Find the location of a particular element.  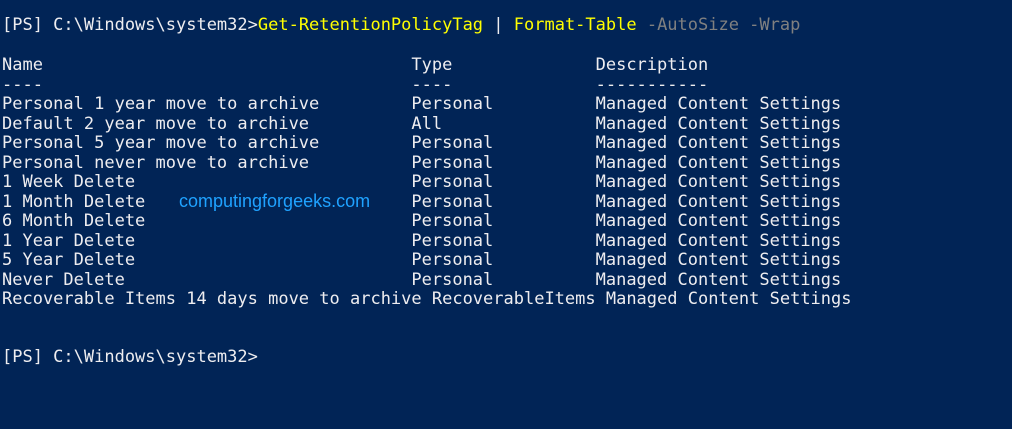

watermark-text: computingforgeeks.com is located at coordinates (275, 201).